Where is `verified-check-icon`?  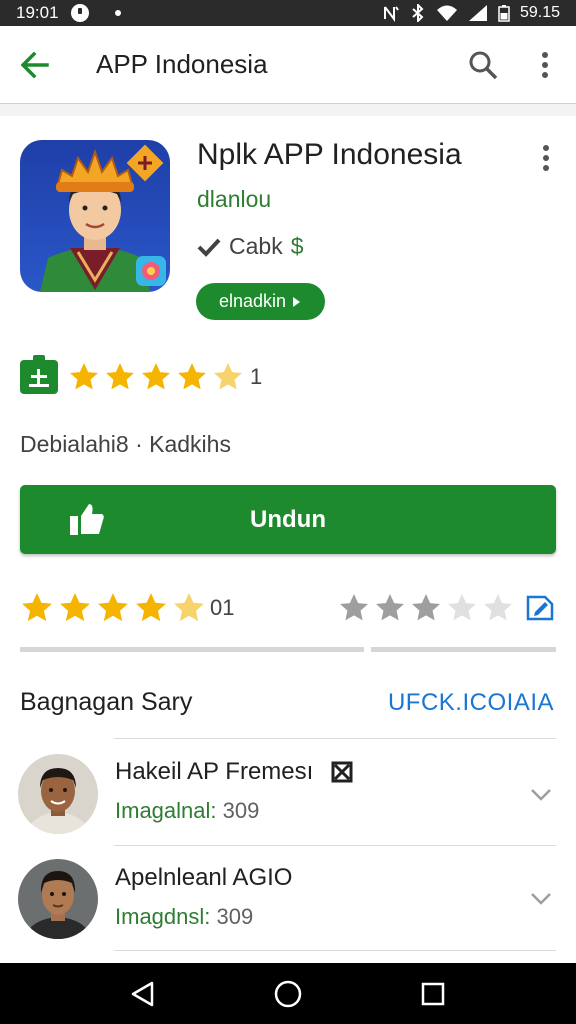 verified-check-icon is located at coordinates (209, 247).